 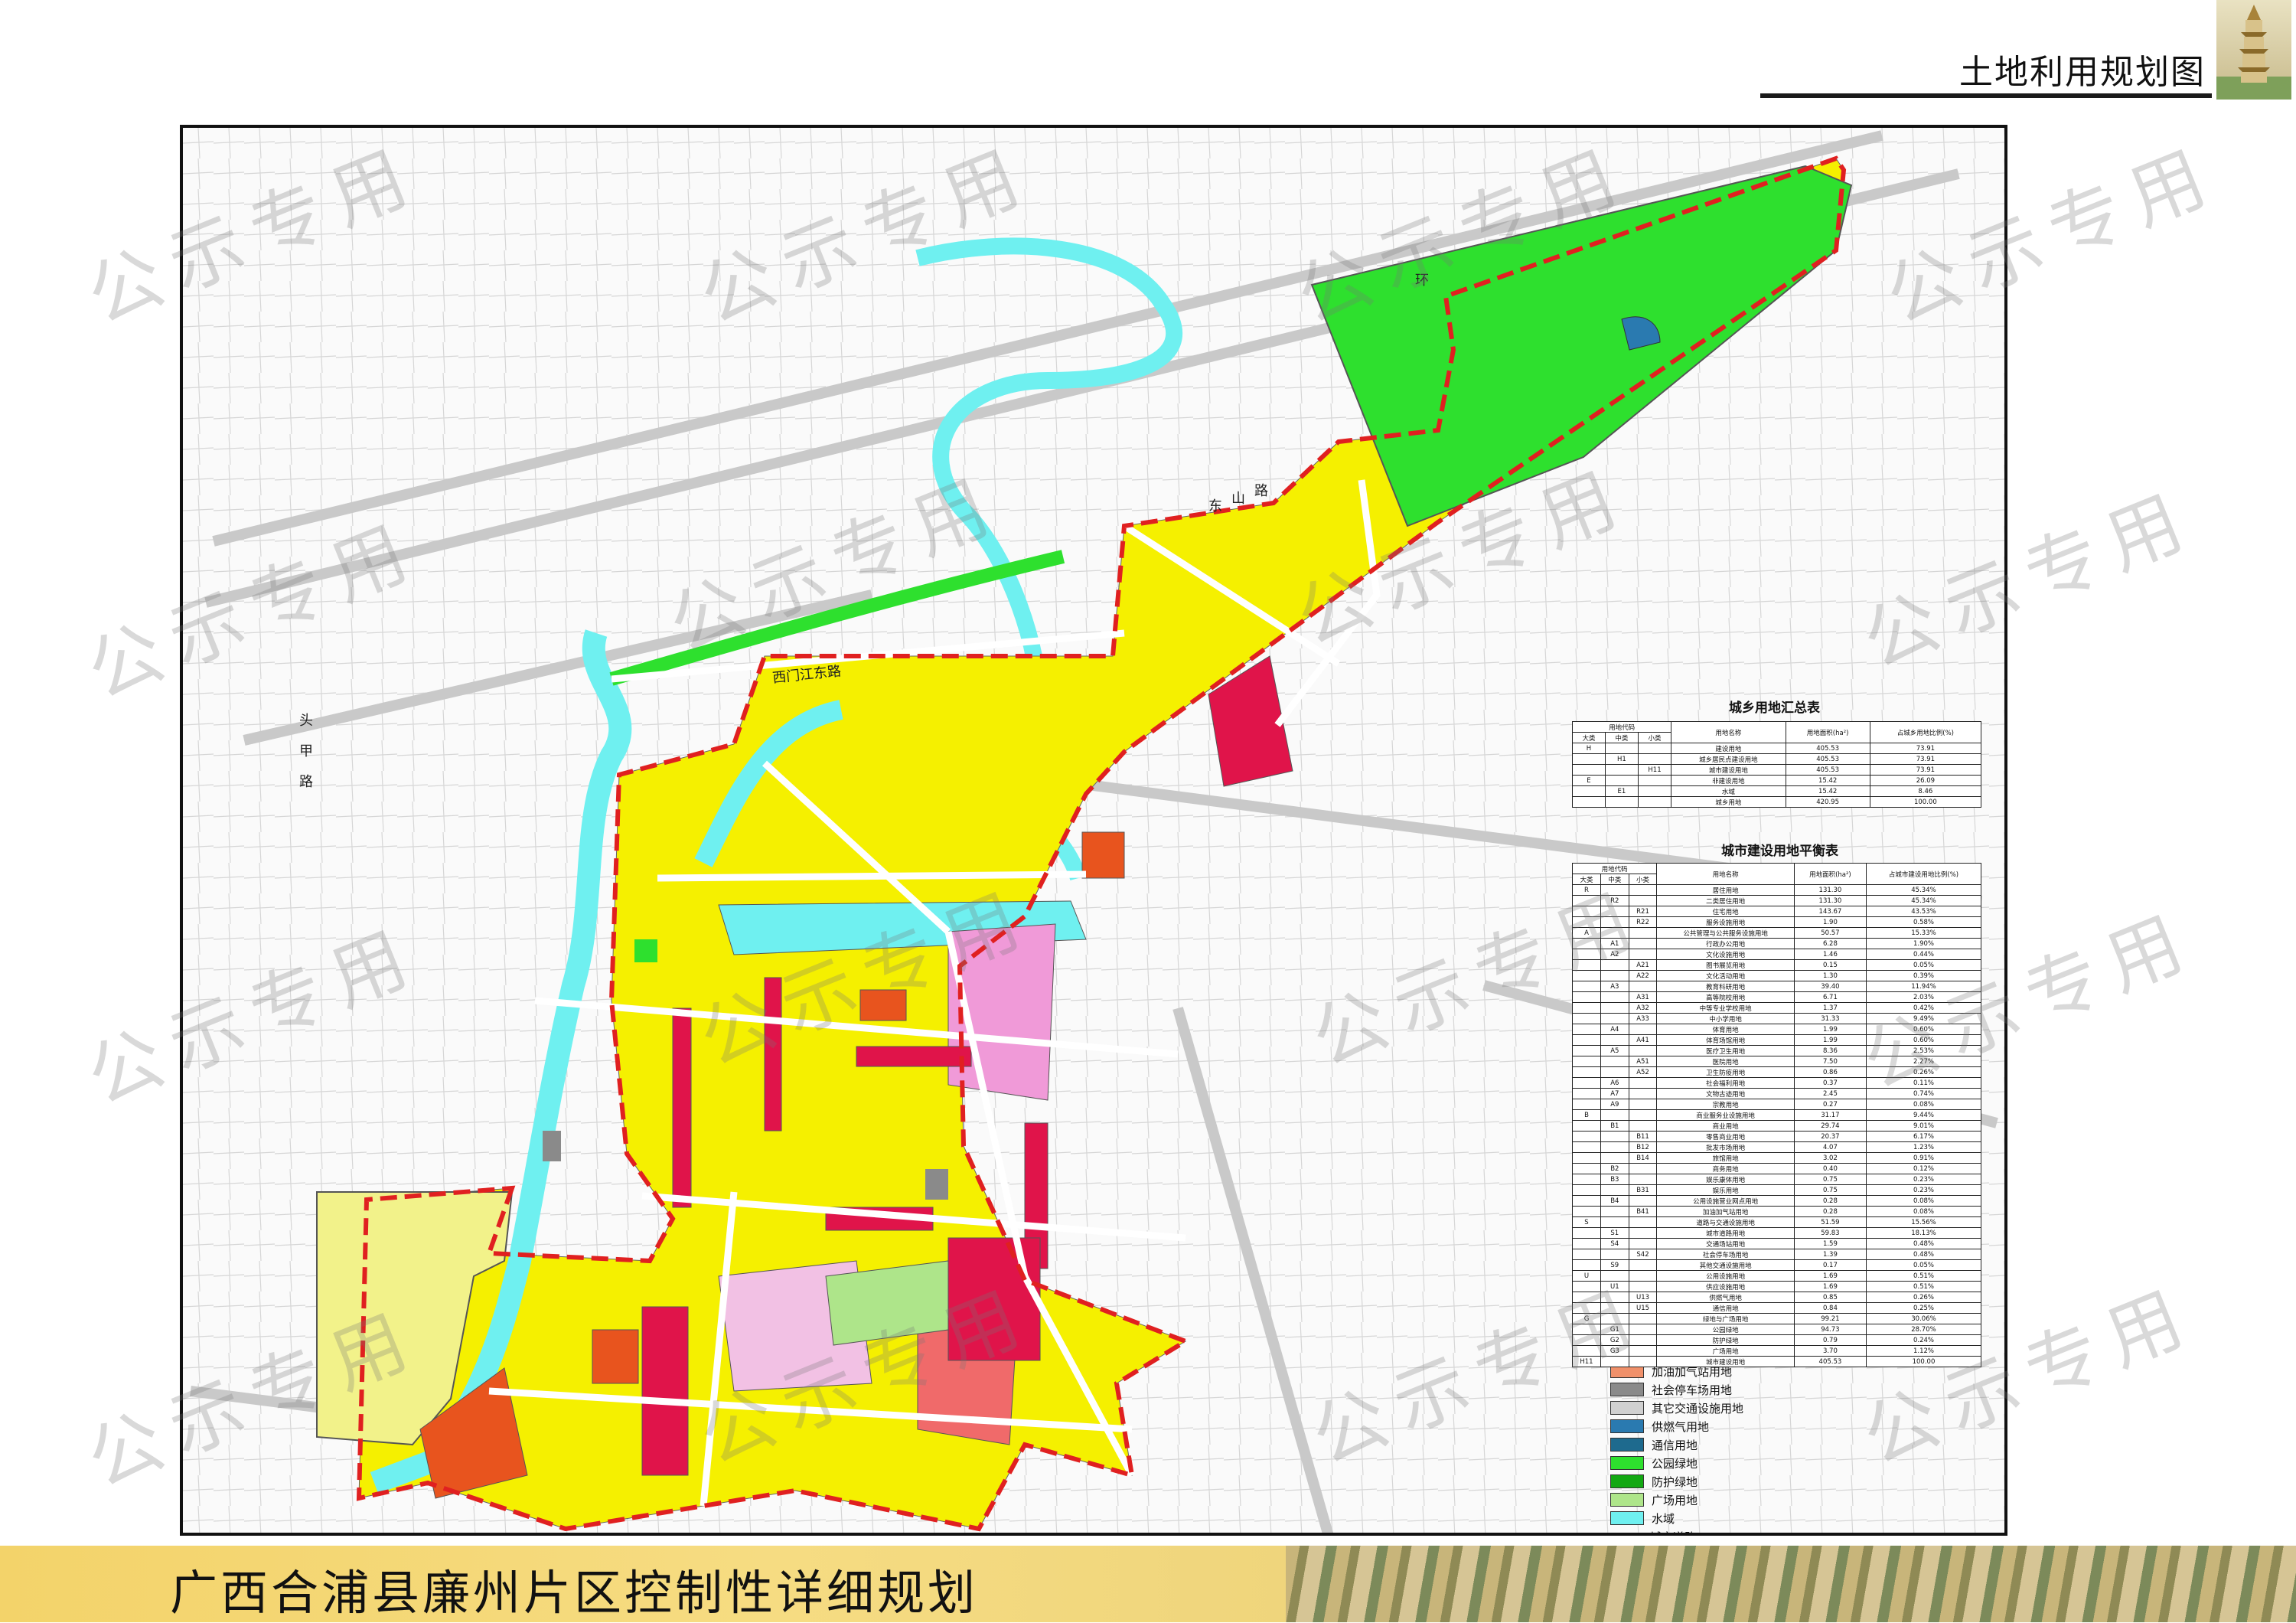 I want to click on table-cell: 1.23%, so click(x=1923, y=1147).